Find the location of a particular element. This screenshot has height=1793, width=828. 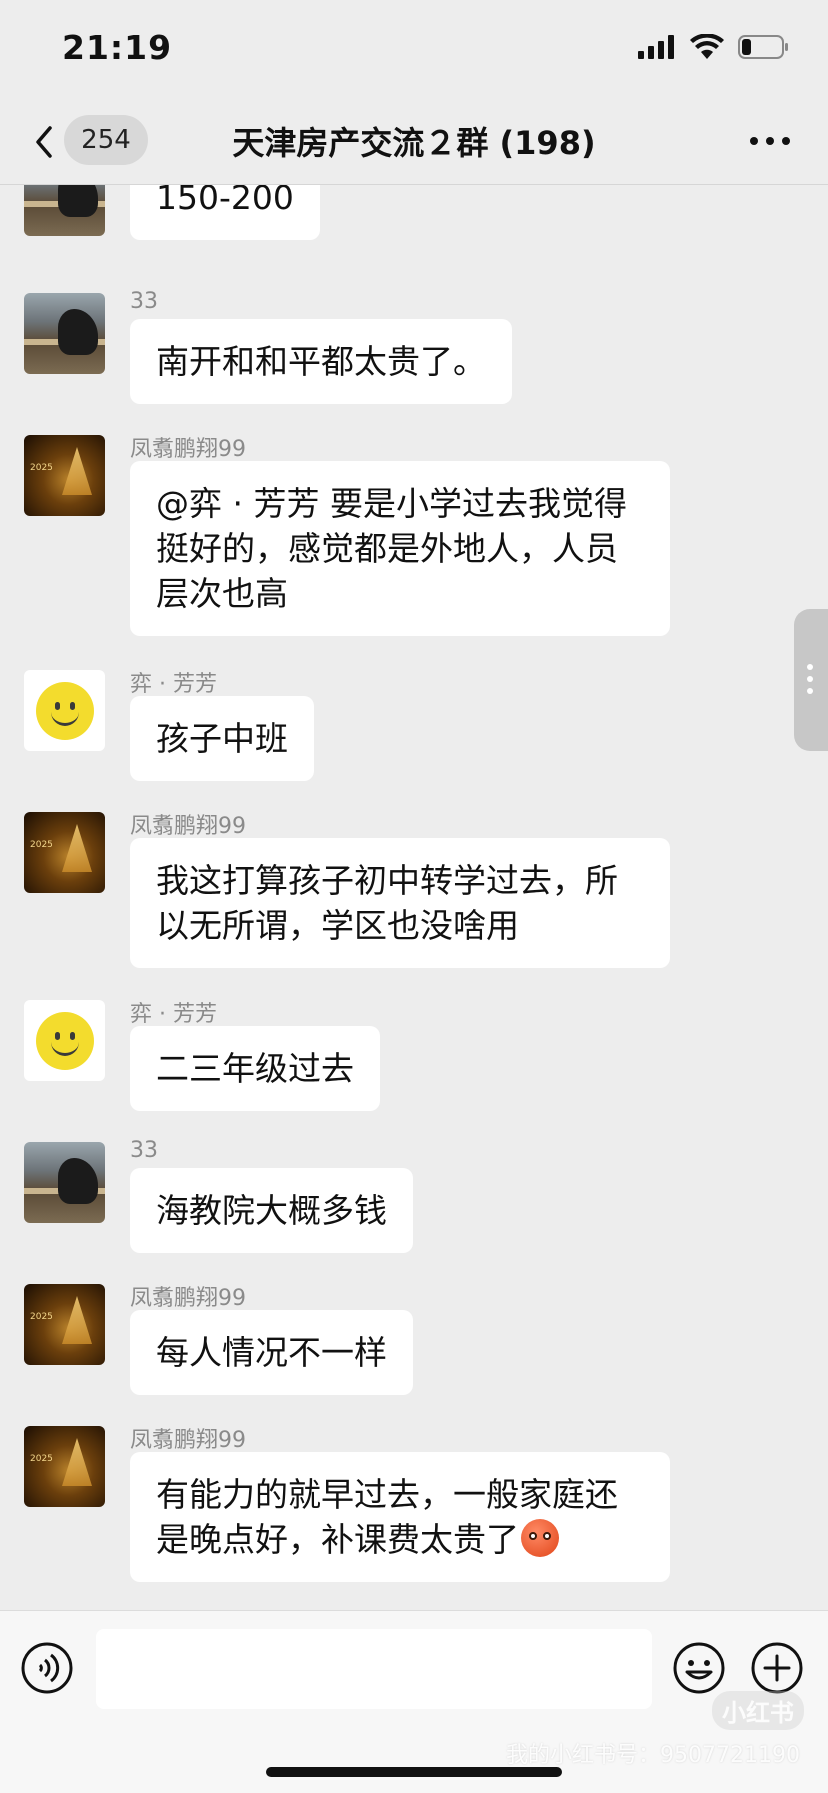

message-bubble: 我这打算孩子初中转学过去，所以无所谓，学区也没啥用 is located at coordinates (400, 903).